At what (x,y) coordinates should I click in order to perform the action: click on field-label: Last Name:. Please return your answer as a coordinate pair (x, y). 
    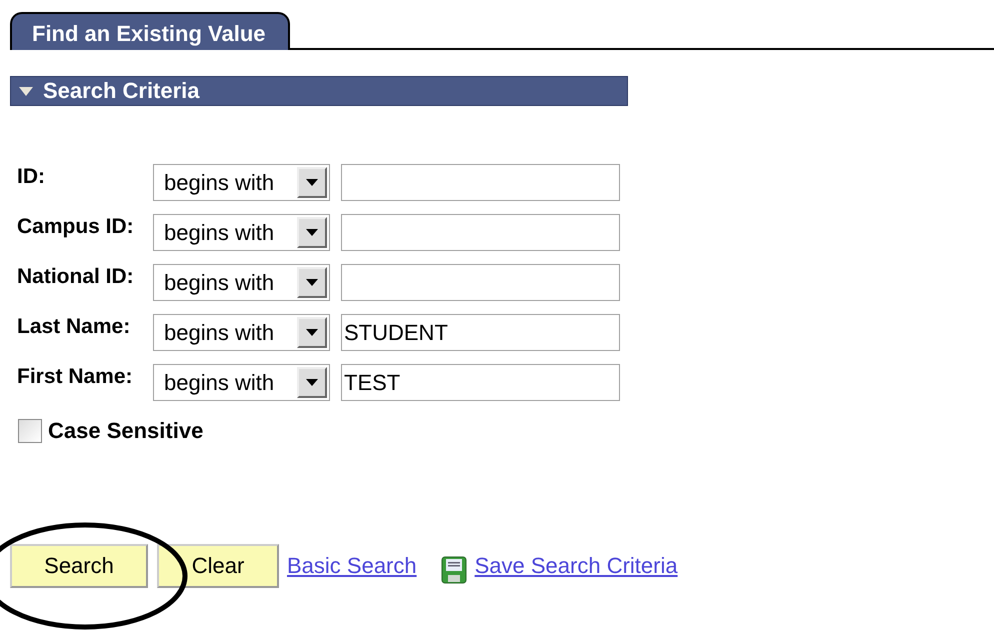
    Looking at the image, I should click on (74, 326).